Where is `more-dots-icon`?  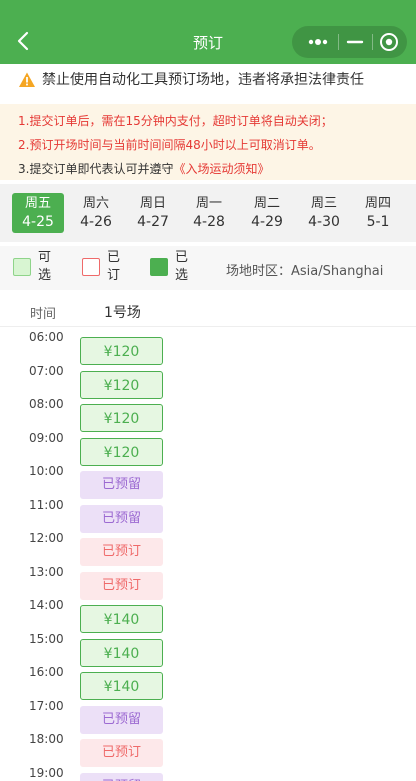
more-dots-icon is located at coordinates (318, 42).